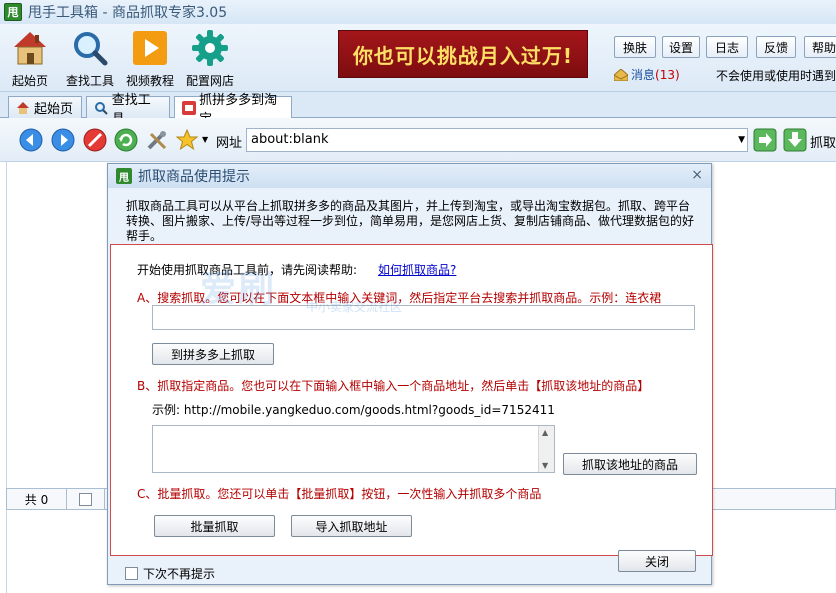  I want to click on log-button: 日志, so click(727, 47).